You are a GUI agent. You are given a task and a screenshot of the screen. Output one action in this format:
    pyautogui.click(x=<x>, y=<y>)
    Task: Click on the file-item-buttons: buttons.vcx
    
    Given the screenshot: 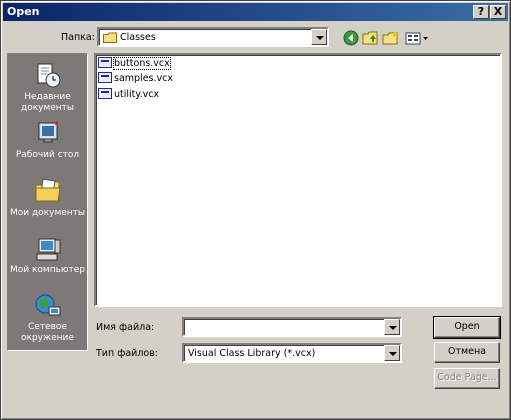 What is the action you would take?
    pyautogui.click(x=134, y=64)
    